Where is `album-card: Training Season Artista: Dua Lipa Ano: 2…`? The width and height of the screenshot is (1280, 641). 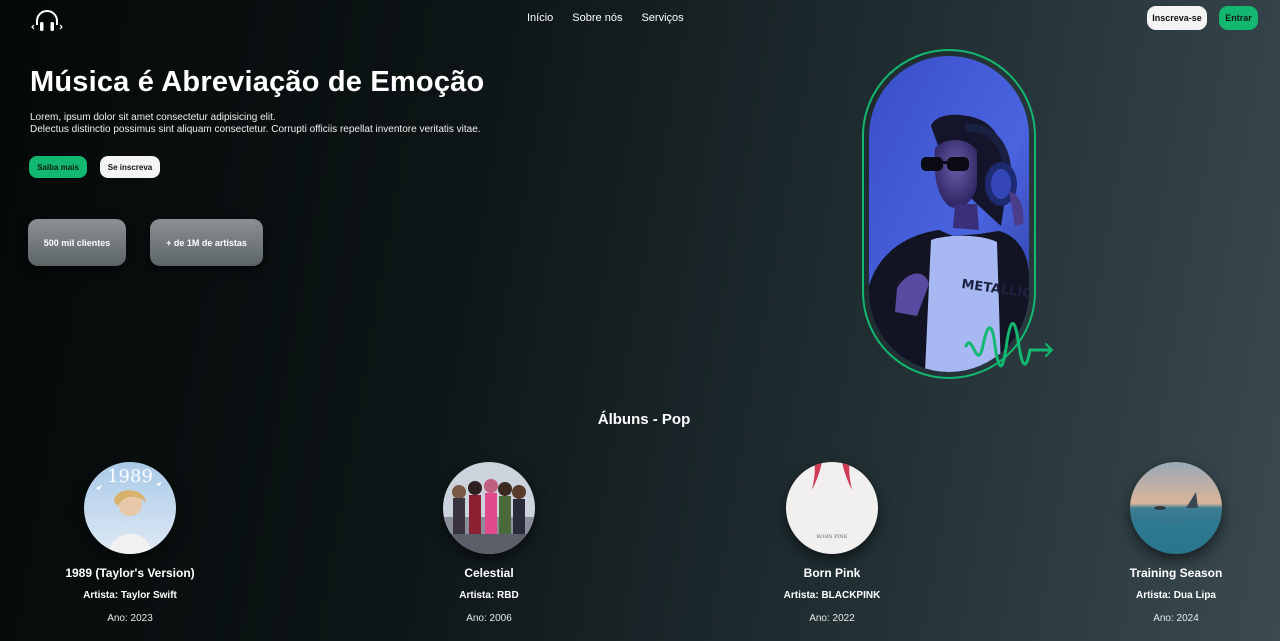
album-card: Training Season Artista: Dua Lipa Ano: 2… is located at coordinates (1176, 543).